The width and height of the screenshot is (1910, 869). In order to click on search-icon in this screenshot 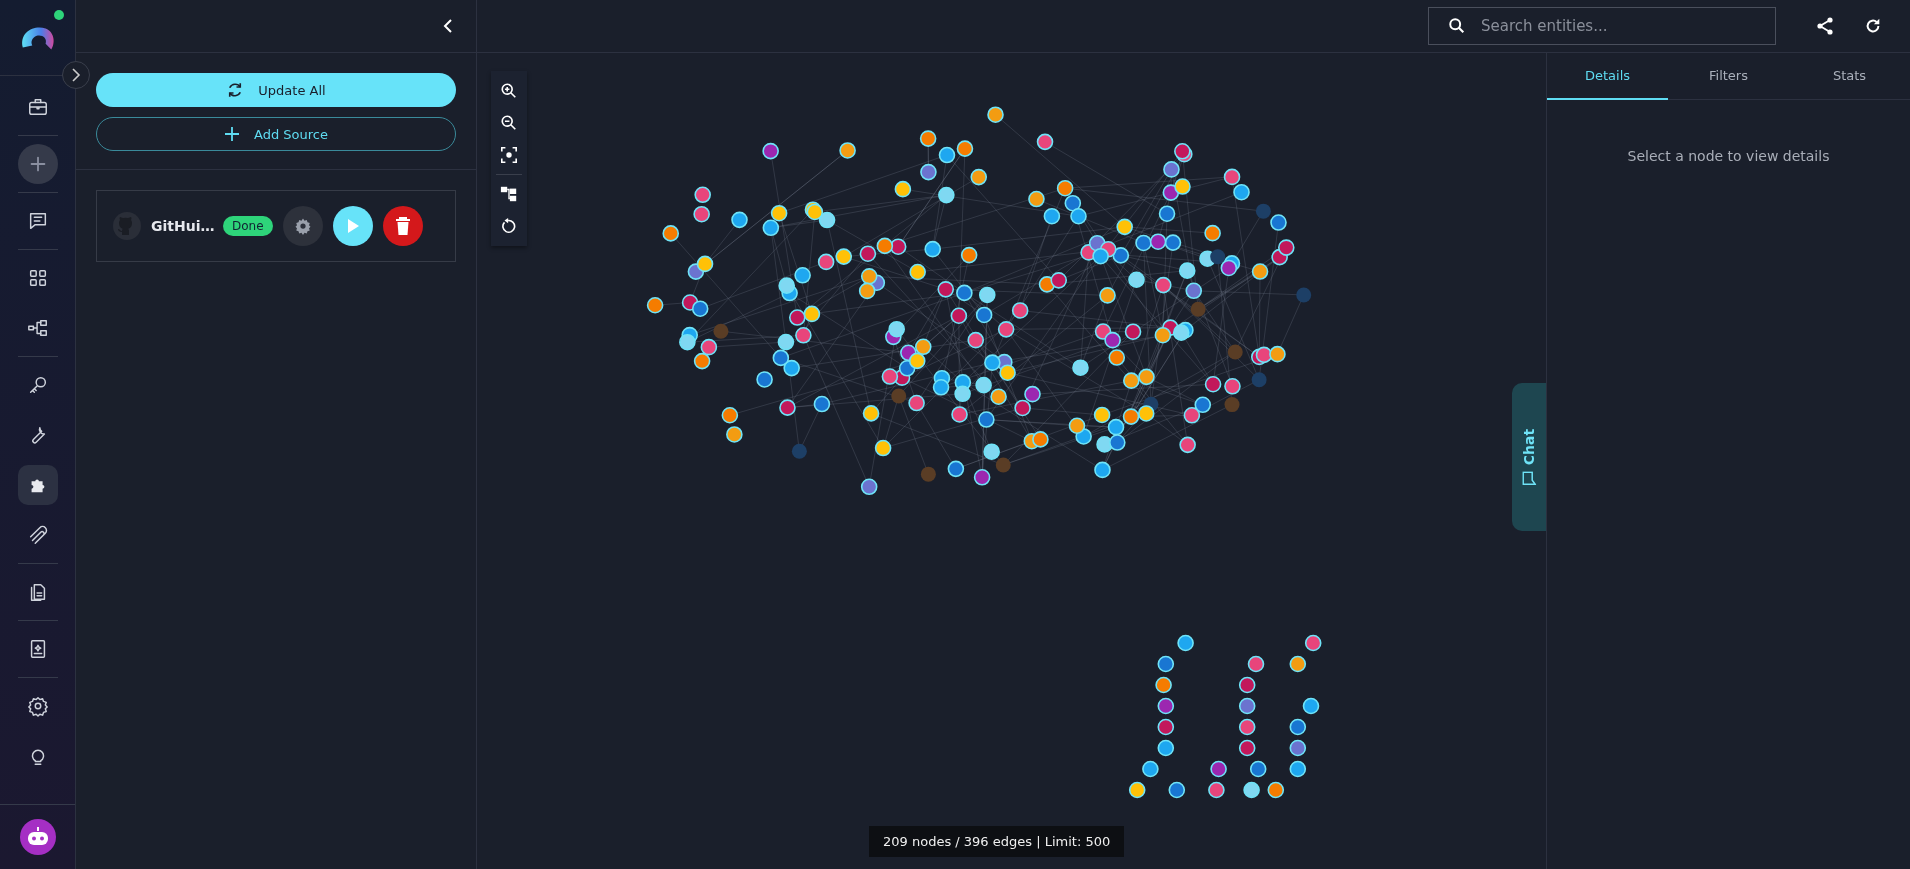, I will do `click(1457, 26)`.